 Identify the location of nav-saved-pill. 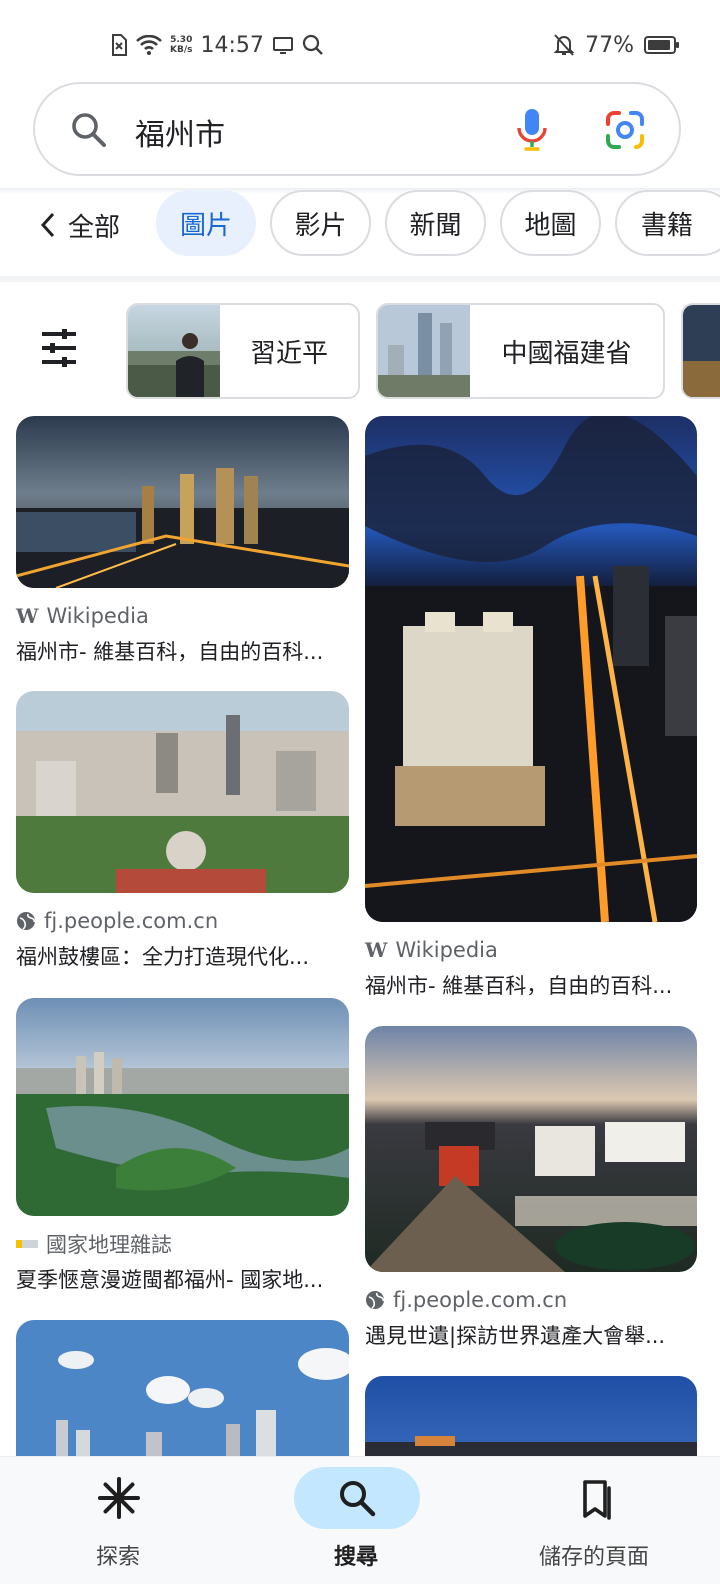
(595, 1498).